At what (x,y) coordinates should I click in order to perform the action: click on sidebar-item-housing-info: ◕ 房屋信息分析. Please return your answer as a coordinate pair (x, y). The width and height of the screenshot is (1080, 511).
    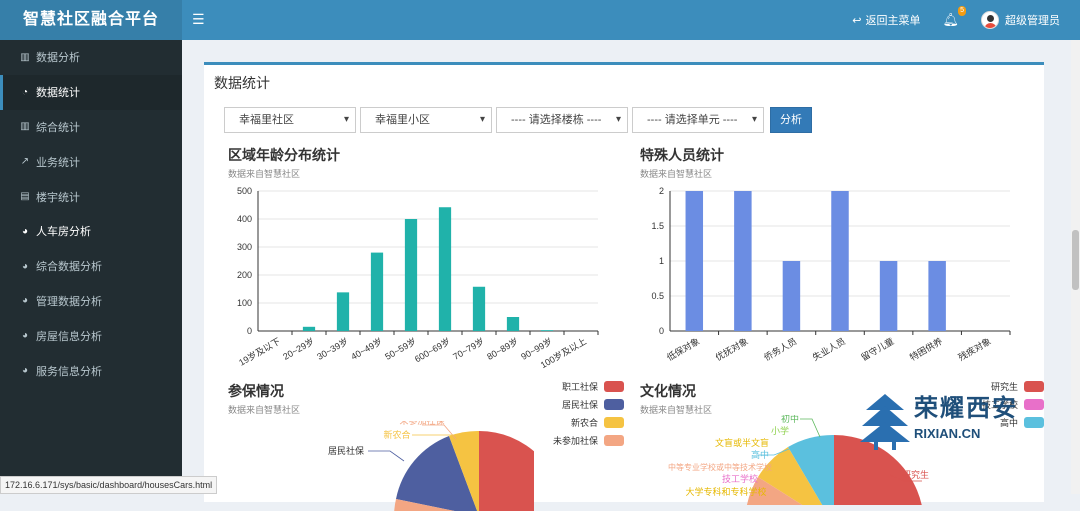
    Looking at the image, I should click on (91, 335).